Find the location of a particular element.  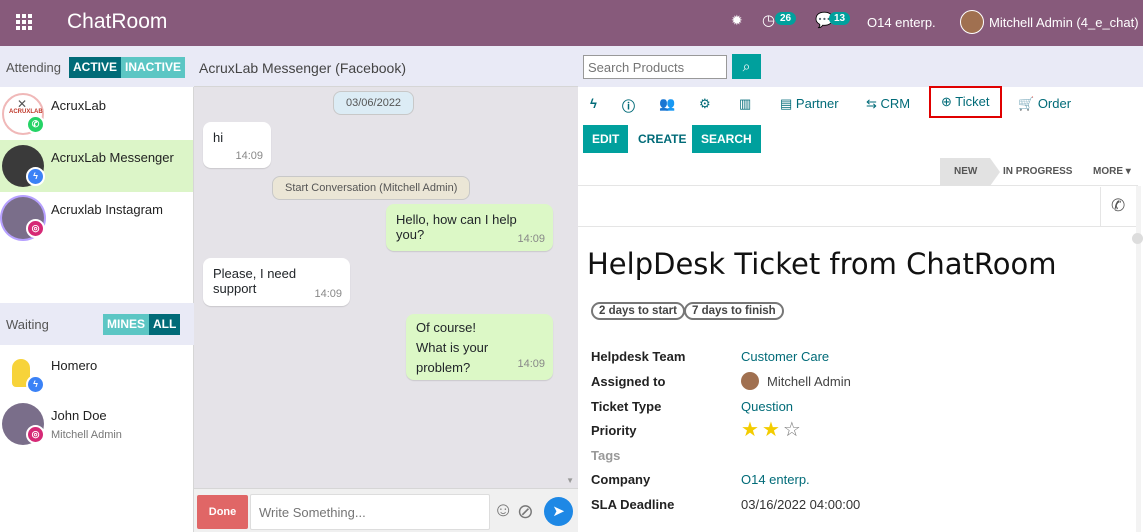

attending-header: Attending ACTIVE INACTIVE is located at coordinates (97, 66).